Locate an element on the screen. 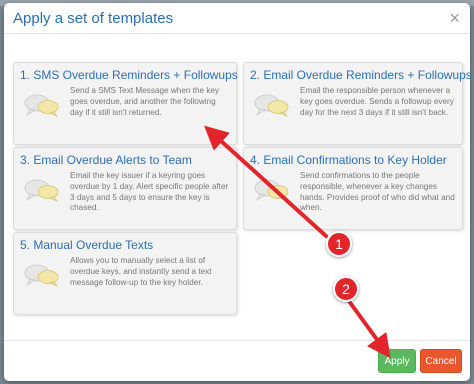  annotation-marker-1: 1 is located at coordinates (339, 244).